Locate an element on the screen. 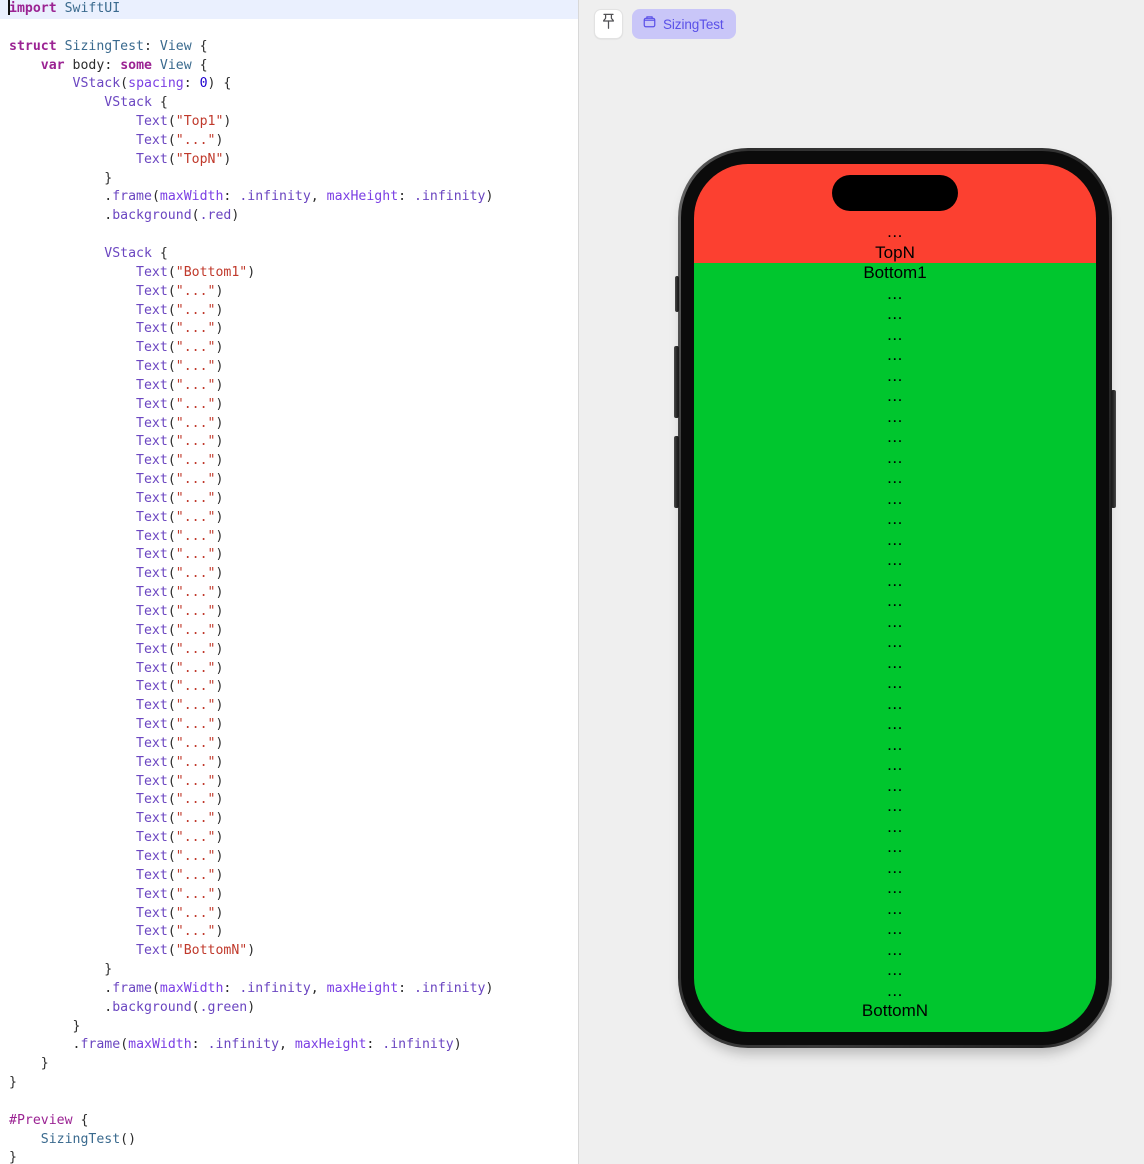  volume-up-button is located at coordinates (676, 382).